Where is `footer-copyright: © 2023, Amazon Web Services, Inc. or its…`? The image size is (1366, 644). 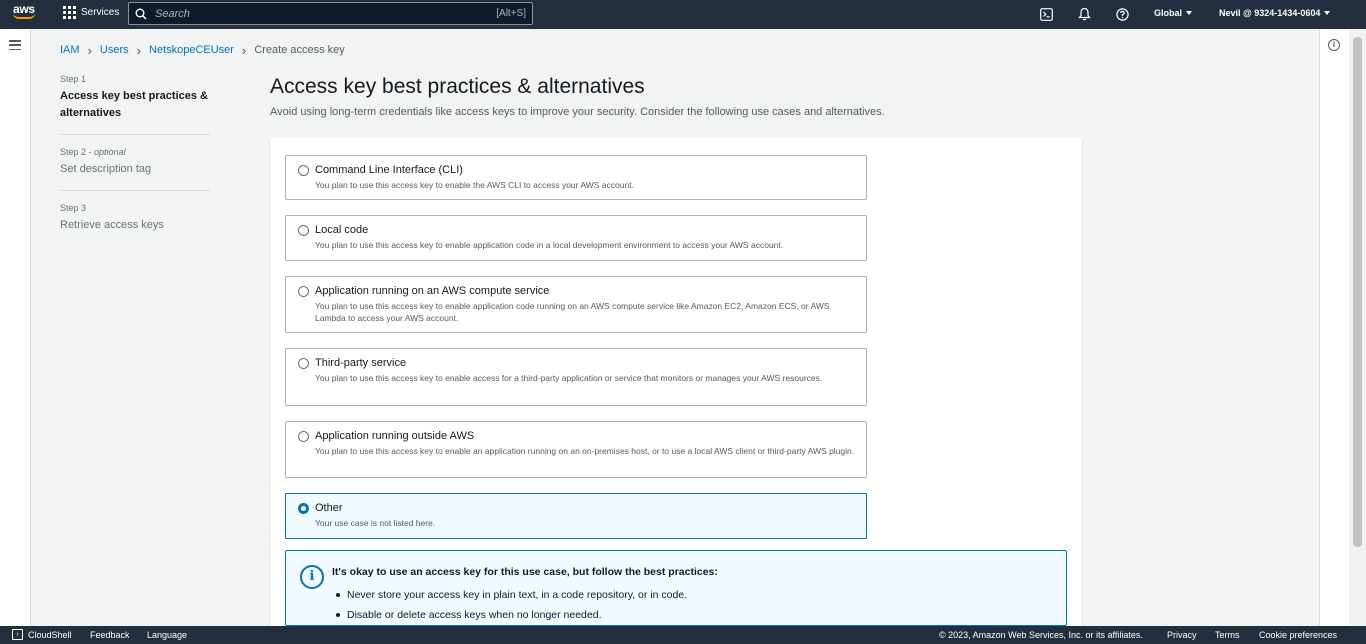
footer-copyright: © 2023, Amazon Web Services, Inc. or its… is located at coordinates (1041, 635).